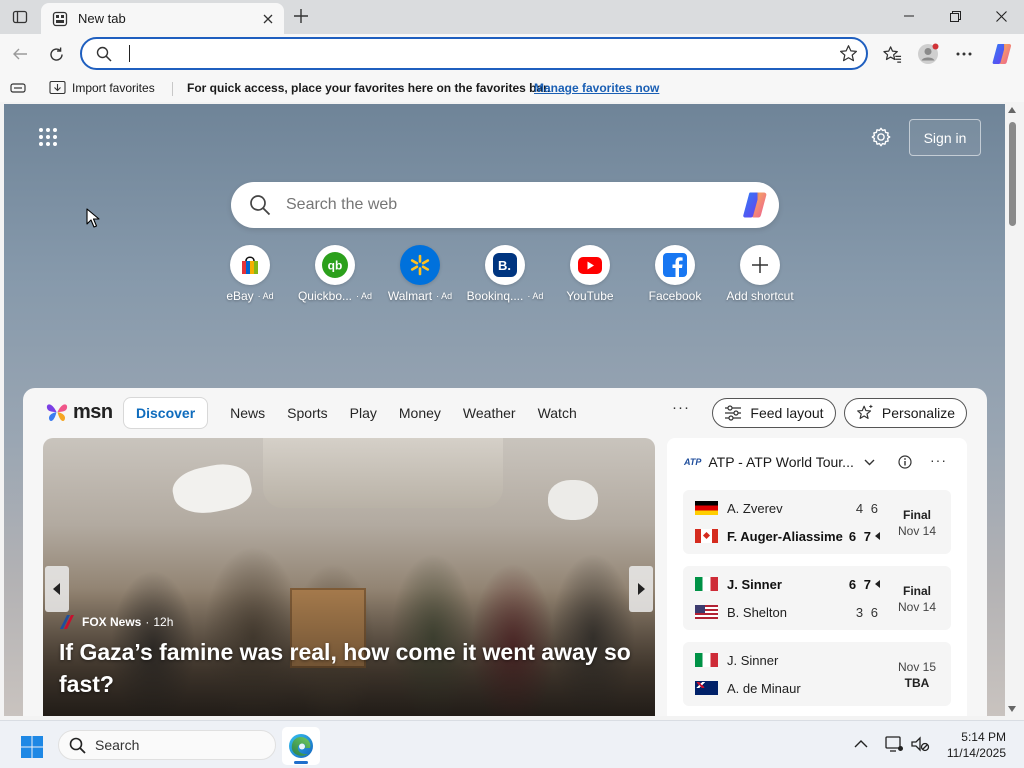 The width and height of the screenshot is (1024, 768). What do you see at coordinates (512, 744) in the screenshot?
I see `taskbar: Search 5:14 PM 11/14/2025` at bounding box center [512, 744].